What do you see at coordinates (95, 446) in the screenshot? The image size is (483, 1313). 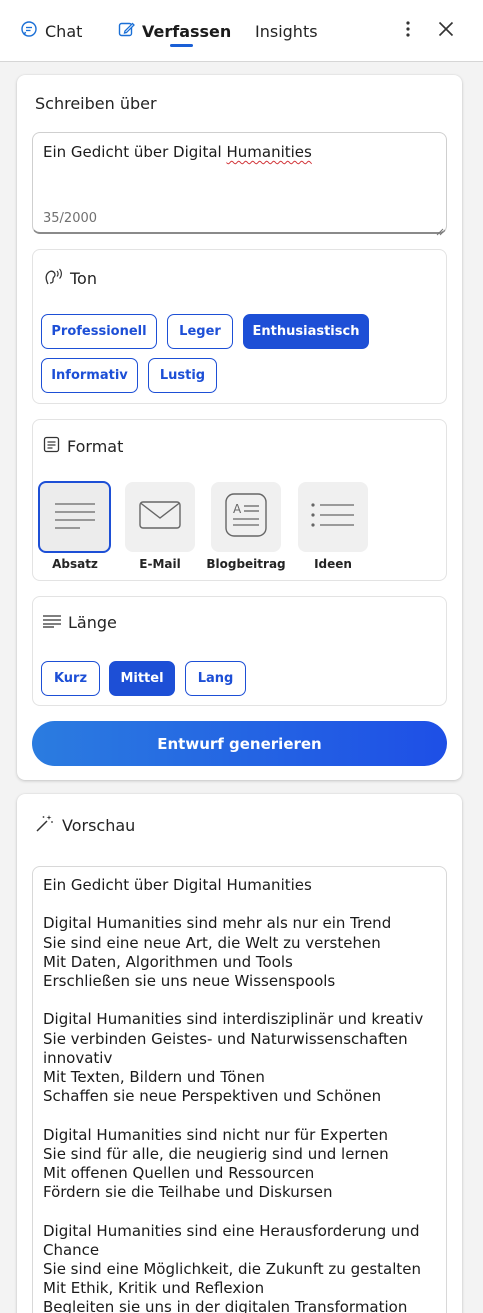 I see `format-label: Format` at bounding box center [95, 446].